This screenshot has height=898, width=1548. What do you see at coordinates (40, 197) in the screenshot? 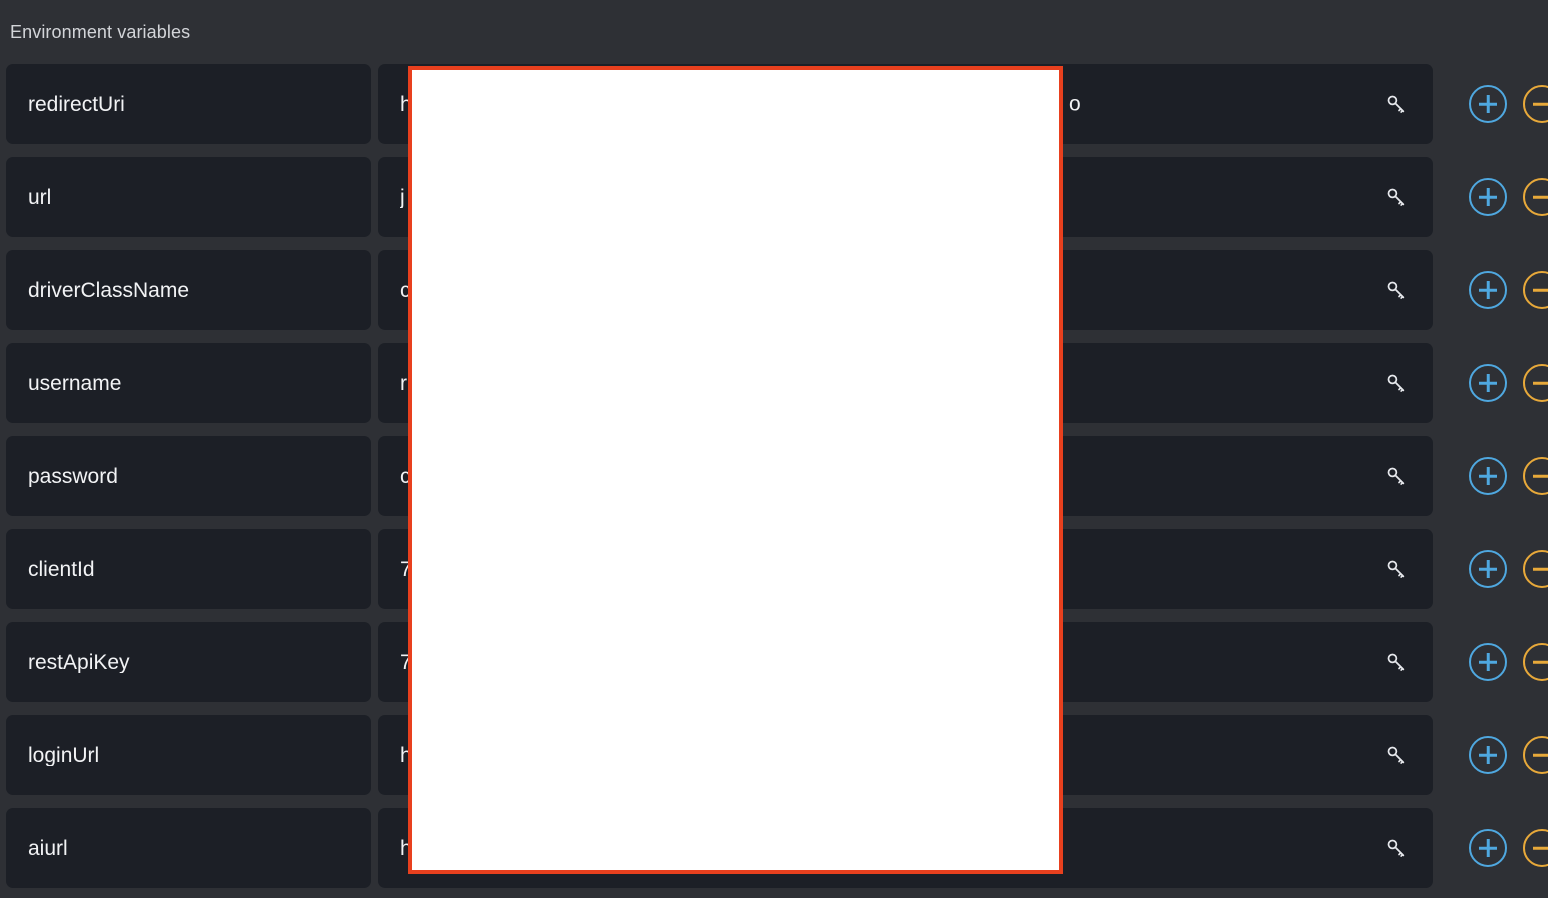
I see `variable-name-text: url` at bounding box center [40, 197].